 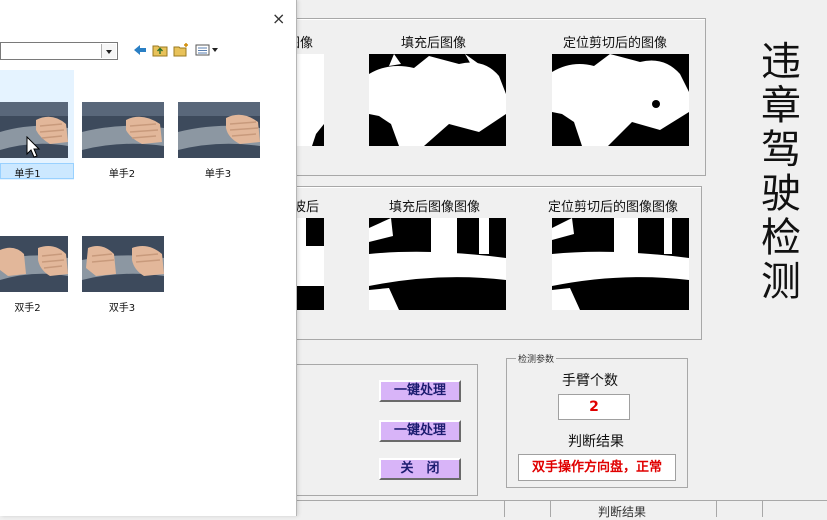 What do you see at coordinates (34, 147) in the screenshot?
I see `mouse-cursor-icon` at bounding box center [34, 147].